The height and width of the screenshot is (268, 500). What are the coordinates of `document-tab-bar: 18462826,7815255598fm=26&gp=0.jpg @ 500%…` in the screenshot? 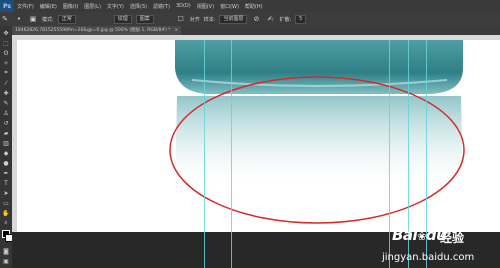 It's located at (256, 30).